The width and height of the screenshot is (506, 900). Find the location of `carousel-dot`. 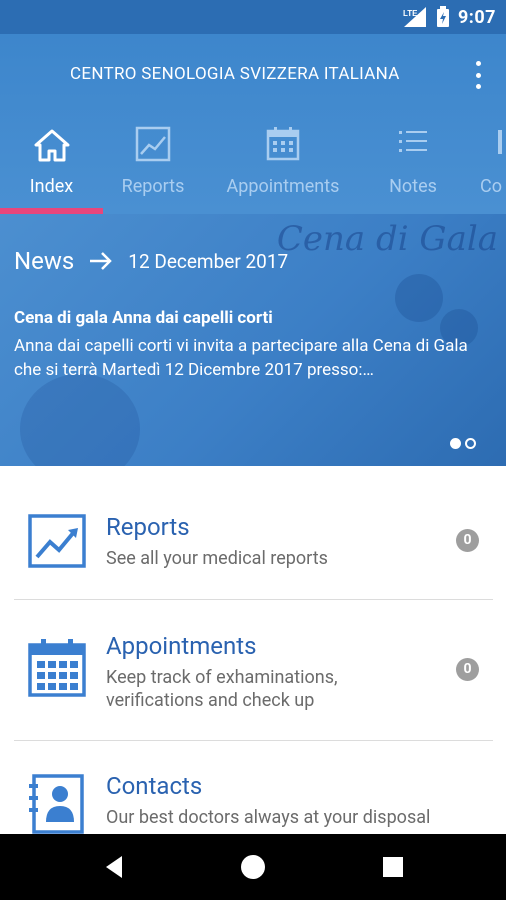

carousel-dot is located at coordinates (470, 443).